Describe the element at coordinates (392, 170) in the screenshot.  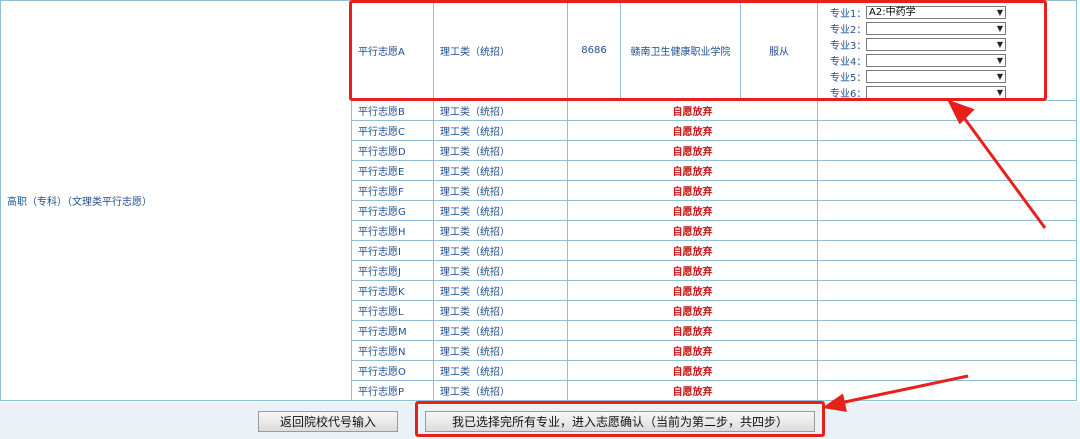
I see `volunteer-name-cell: 平行志愿E` at that location.